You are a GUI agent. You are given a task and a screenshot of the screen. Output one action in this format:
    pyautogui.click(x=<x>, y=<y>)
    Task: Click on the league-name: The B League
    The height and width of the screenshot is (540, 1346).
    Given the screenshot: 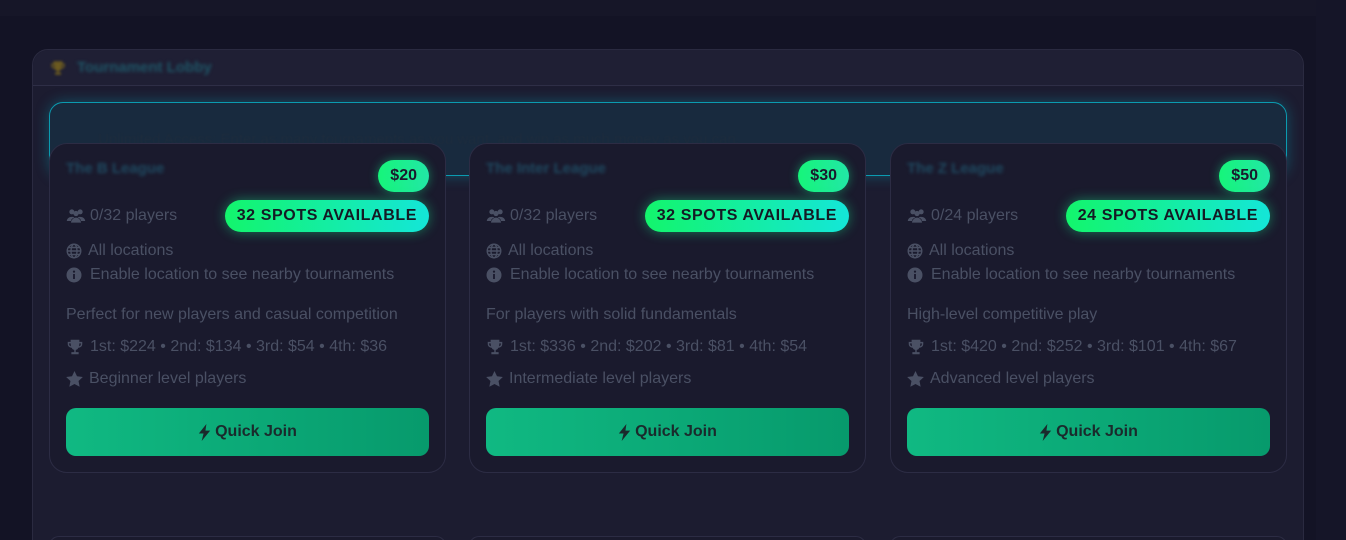 What is the action you would take?
    pyautogui.click(x=115, y=168)
    